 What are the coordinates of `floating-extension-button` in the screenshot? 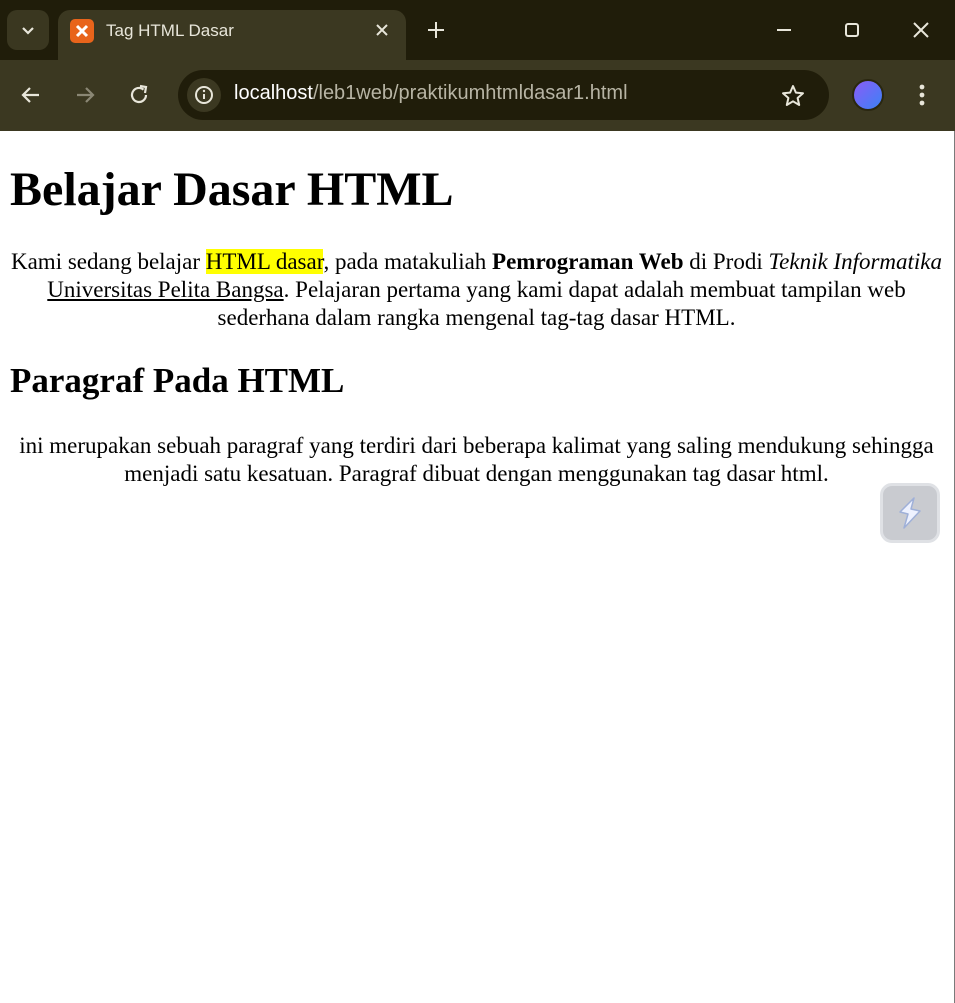 It's located at (910, 513).